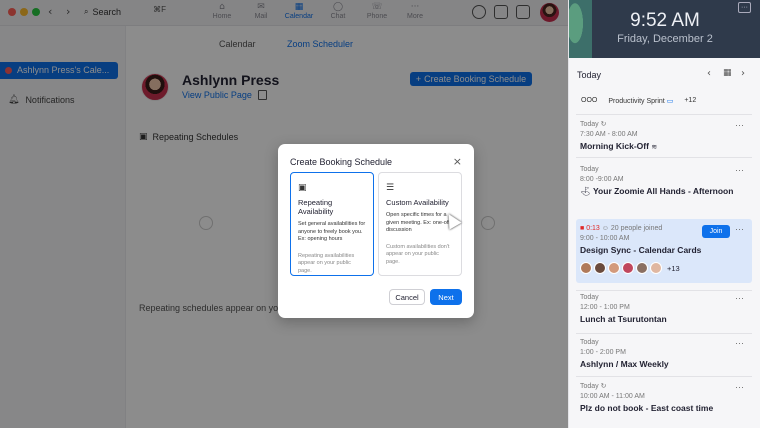 Image resolution: width=760 pixels, height=428 pixels. What do you see at coordinates (636, 228) in the screenshot?
I see `event-joined-count: 20 people joined` at bounding box center [636, 228].